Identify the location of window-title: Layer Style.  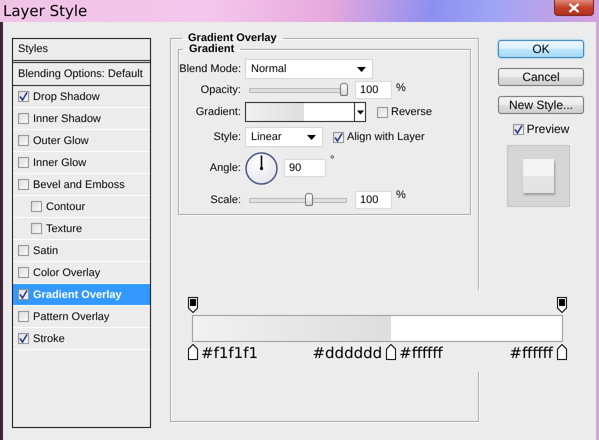
(45, 10).